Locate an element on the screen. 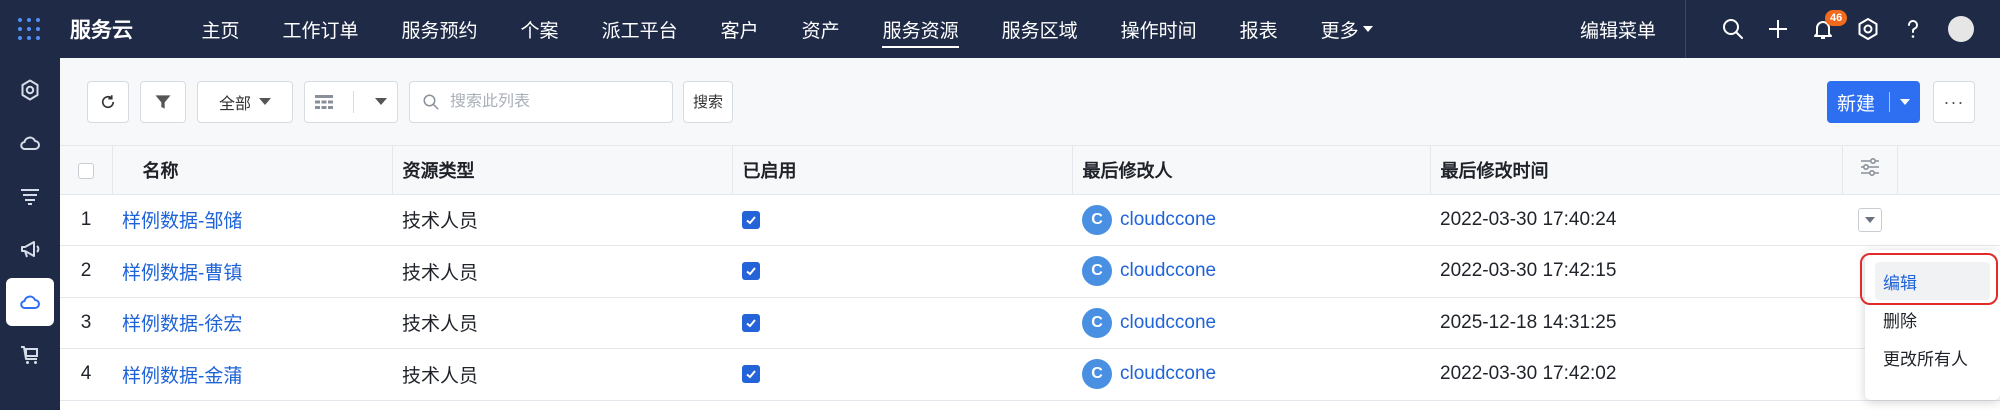 The height and width of the screenshot is (410, 2000). nav-more-label: 更多 is located at coordinates (1339, 31).